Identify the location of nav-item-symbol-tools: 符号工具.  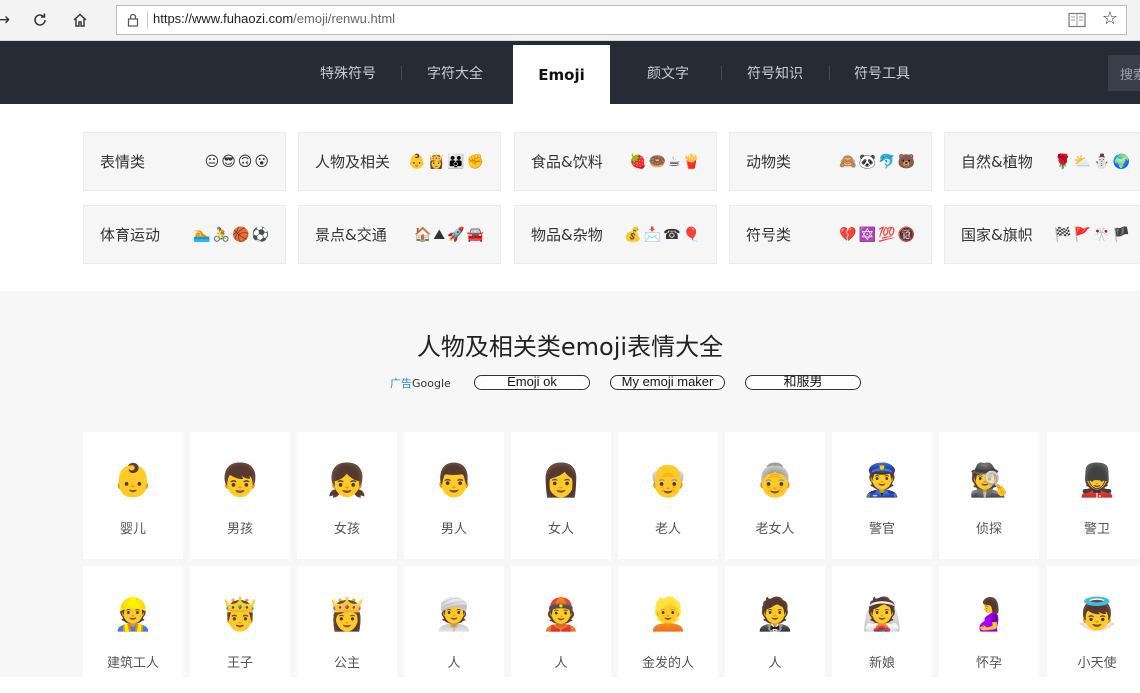
(882, 73).